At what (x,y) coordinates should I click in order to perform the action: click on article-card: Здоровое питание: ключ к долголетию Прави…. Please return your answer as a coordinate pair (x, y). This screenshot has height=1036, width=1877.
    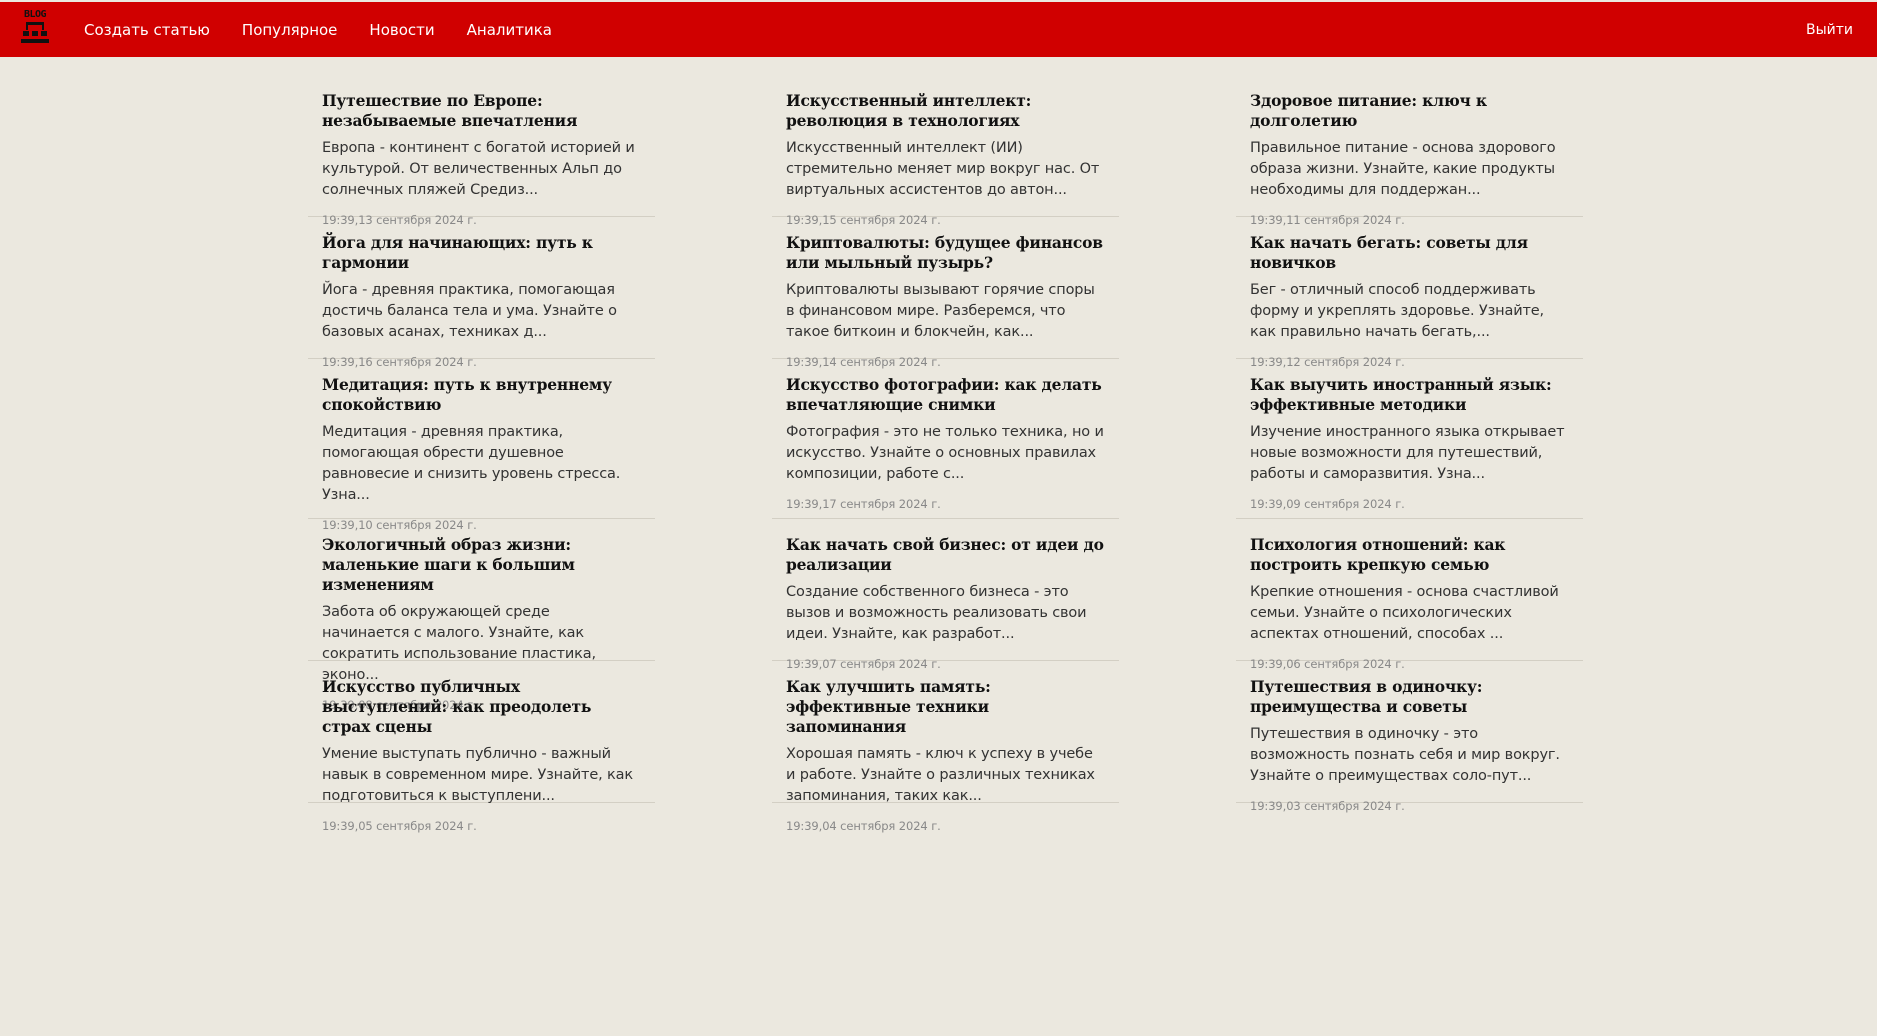
    Looking at the image, I should click on (1409, 151).